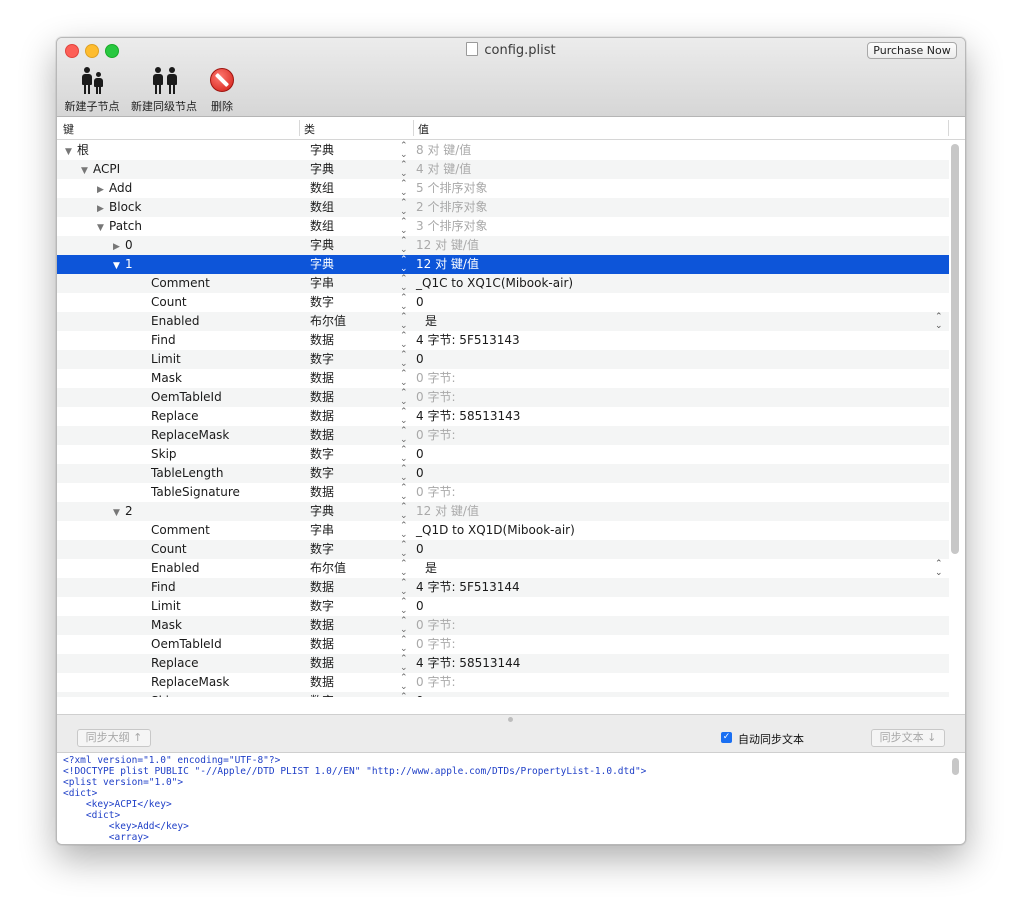  I want to click on outline-row: Comment 字串 ⌃ ⌄ _Q1C to XQ1C(Mibook-air), so click(503, 283).